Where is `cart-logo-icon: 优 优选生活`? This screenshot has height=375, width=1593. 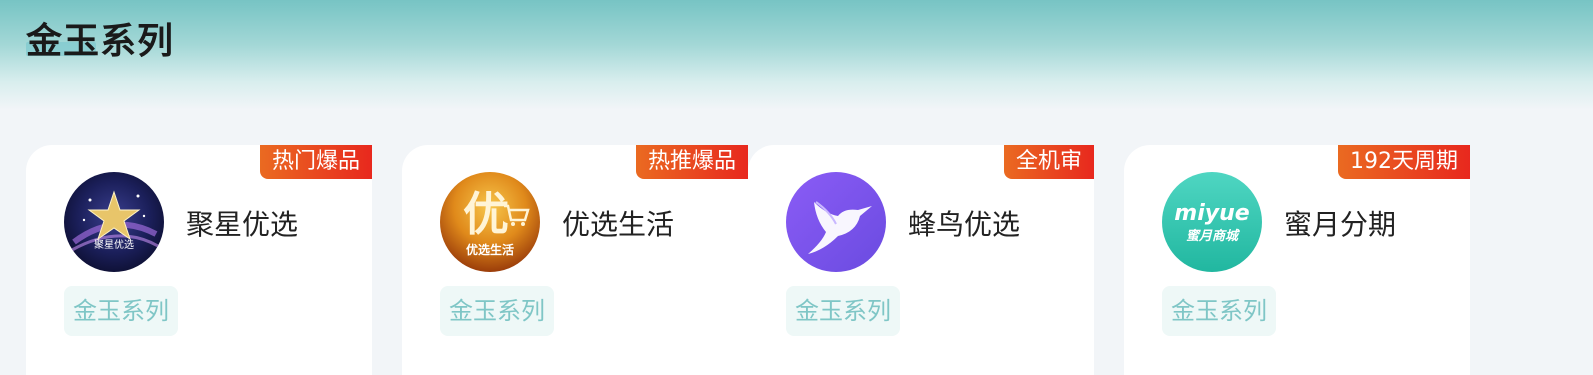
cart-logo-icon: 优 优选生活 is located at coordinates (490, 222).